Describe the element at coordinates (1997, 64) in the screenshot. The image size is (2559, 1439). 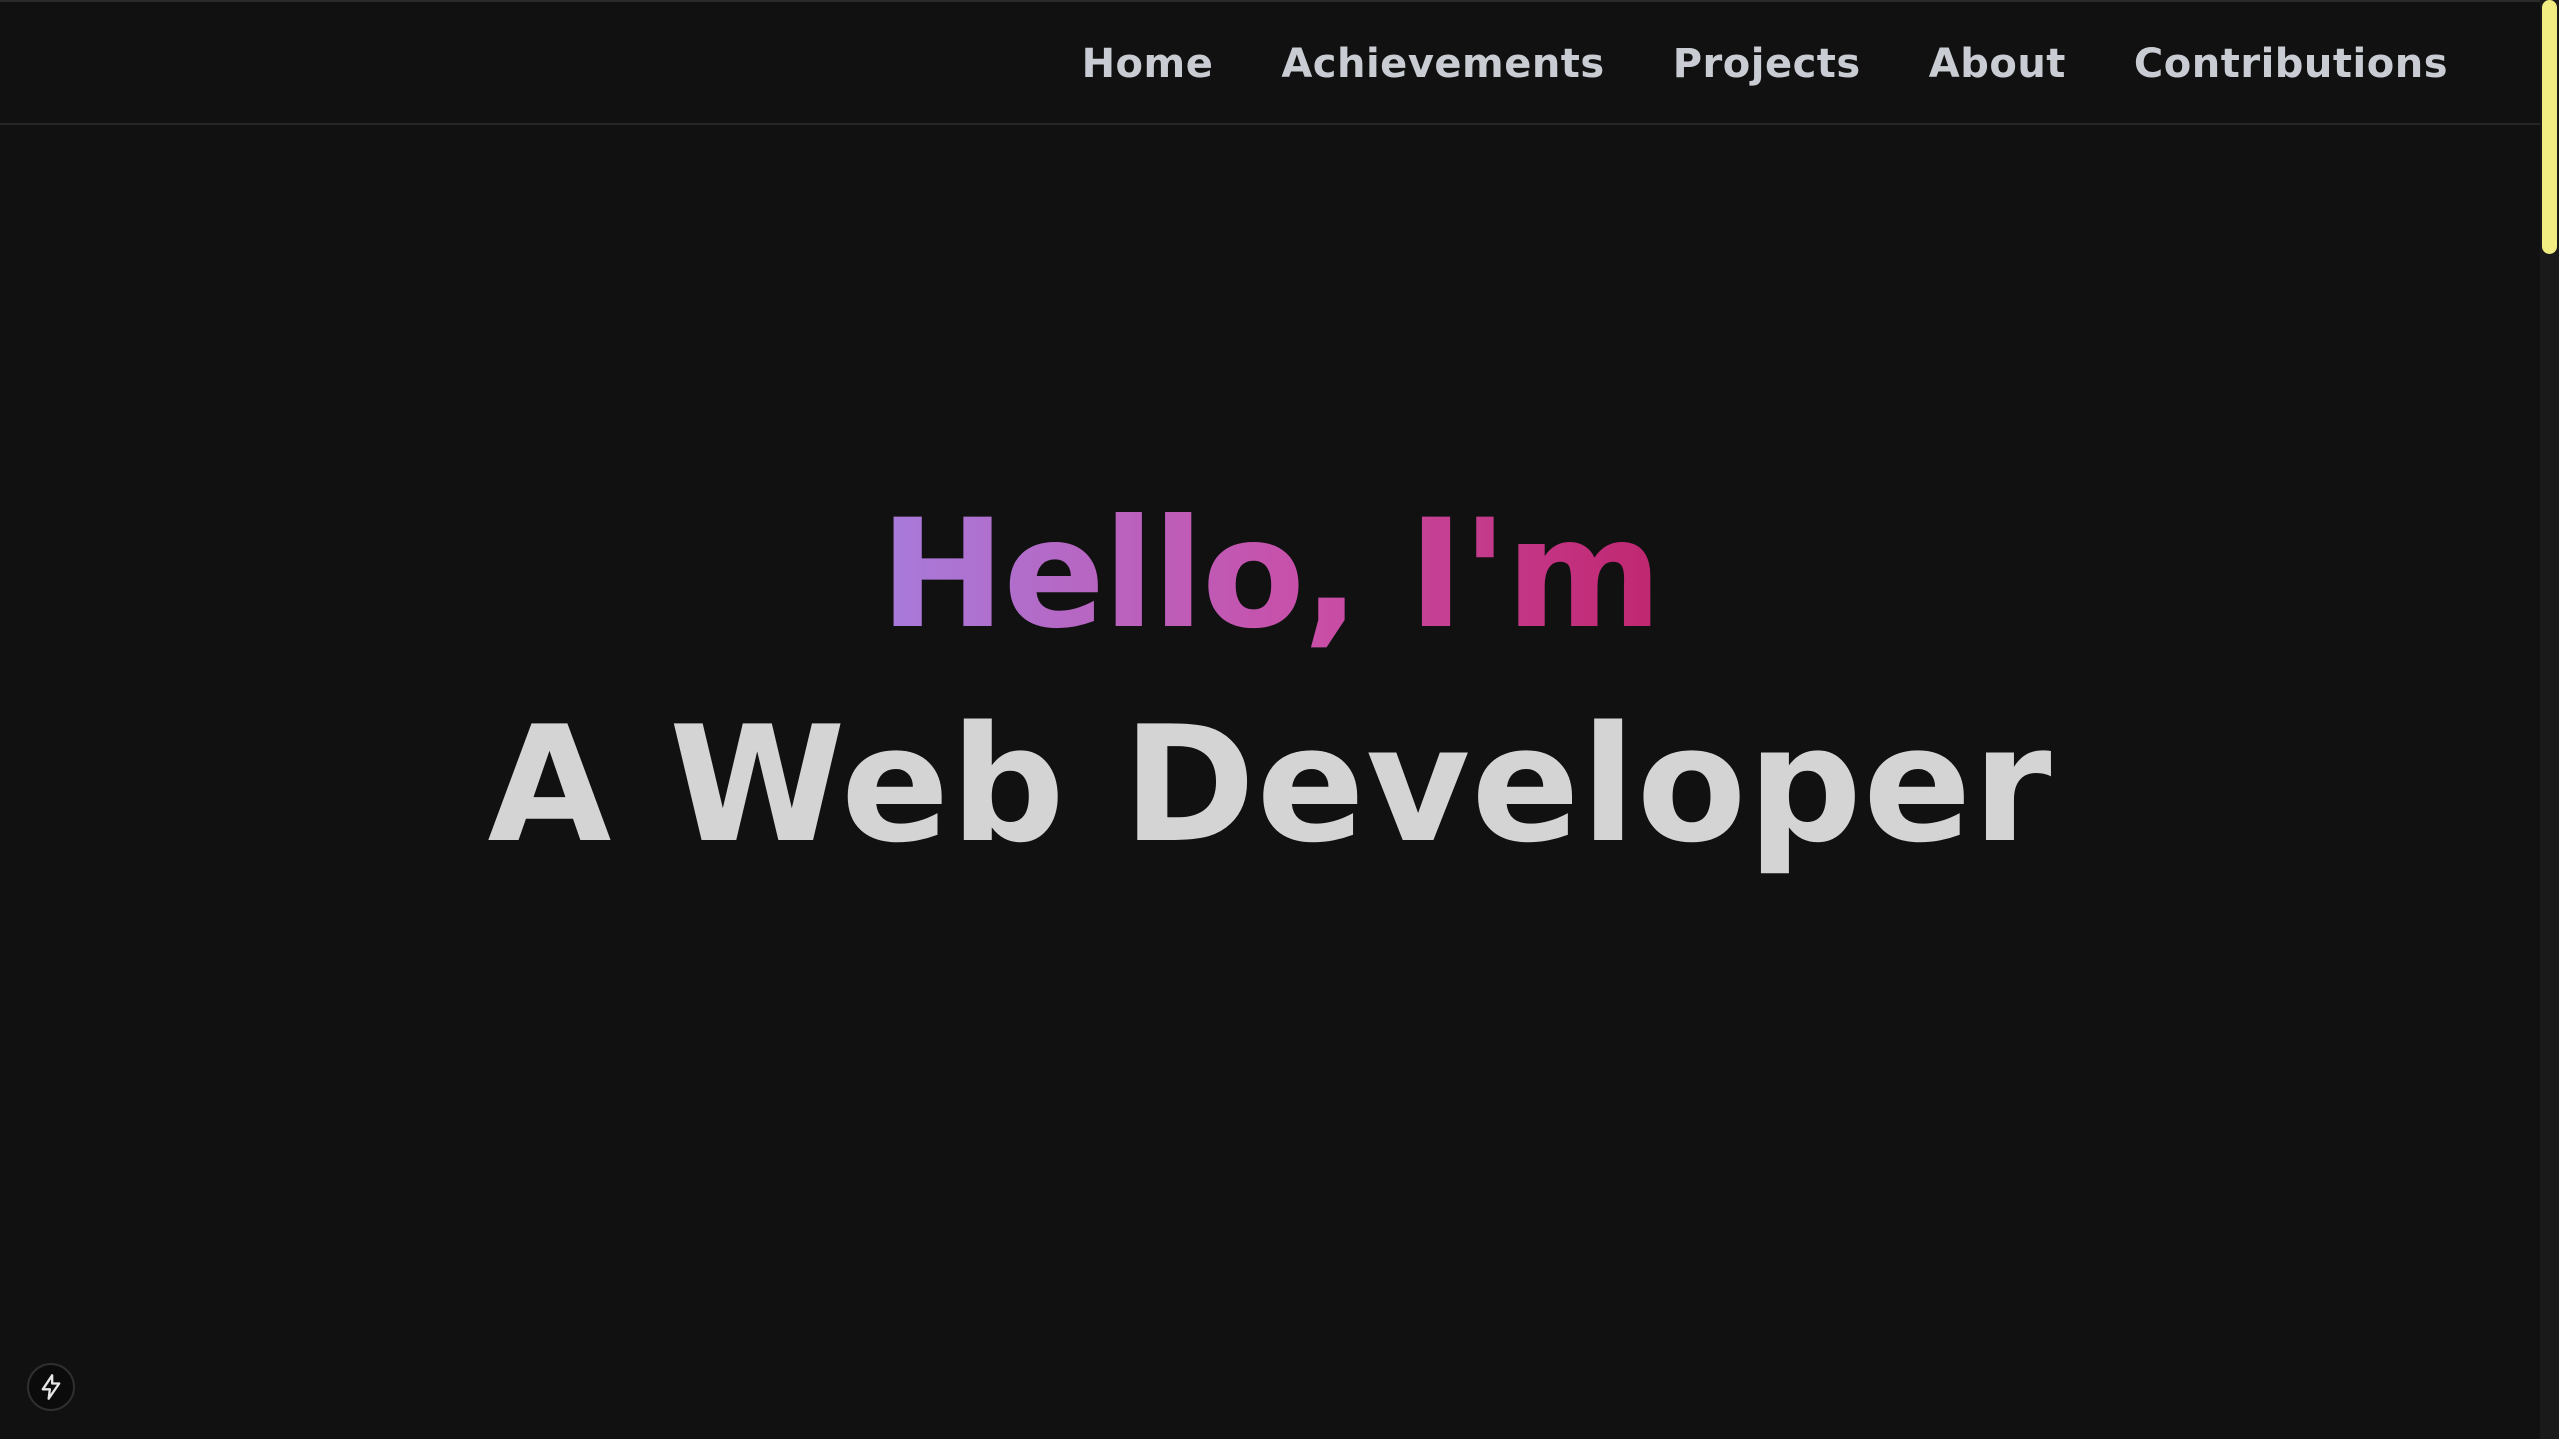
I see `nav-link-about: About` at that location.